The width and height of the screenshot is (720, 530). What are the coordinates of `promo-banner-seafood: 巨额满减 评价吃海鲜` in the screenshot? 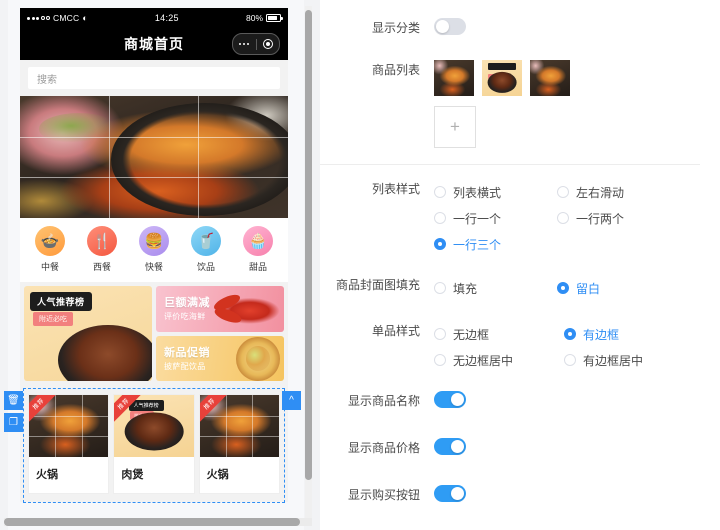 It's located at (220, 309).